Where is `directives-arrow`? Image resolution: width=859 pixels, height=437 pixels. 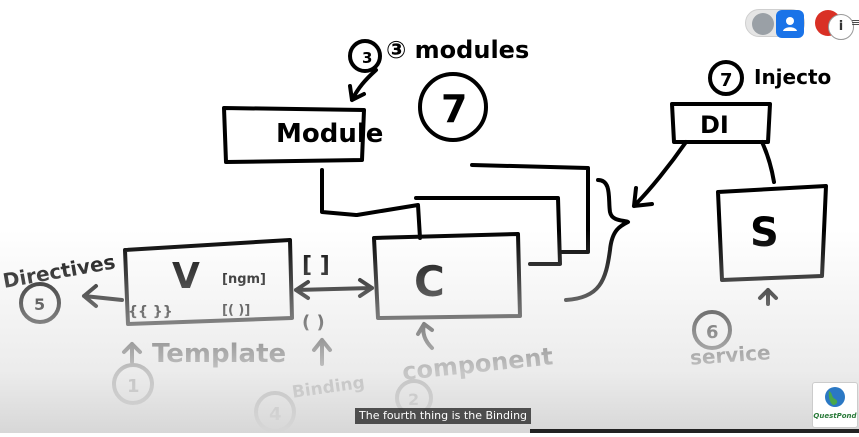 directives-arrow is located at coordinates (103, 296).